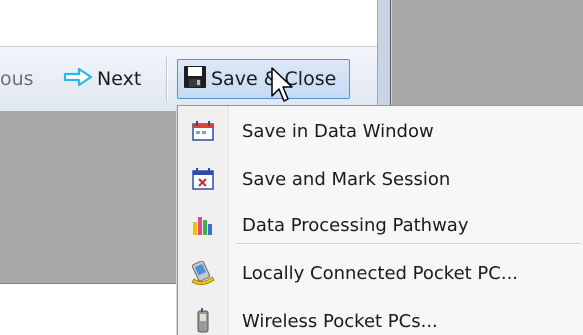  Describe the element at coordinates (203, 179) in the screenshot. I see `calendar-mark-icon` at that location.